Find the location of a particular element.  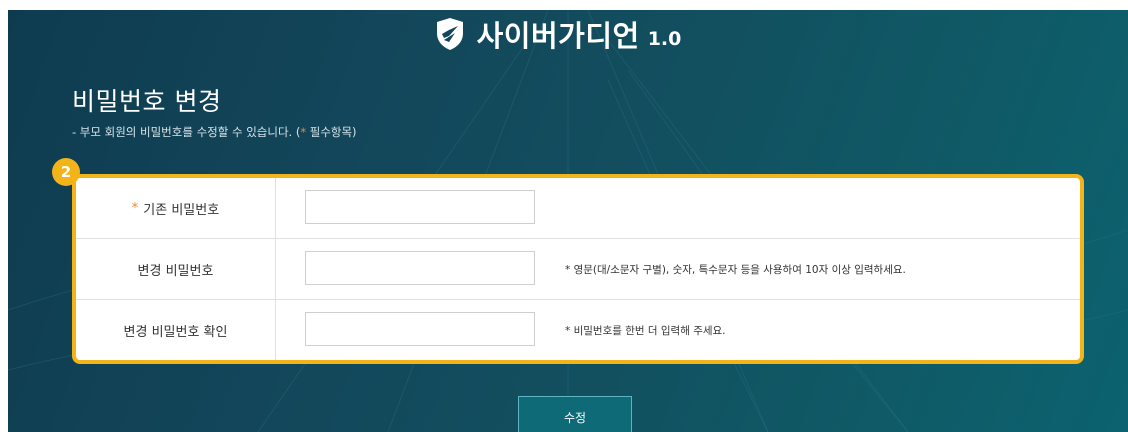

confirm-password-hint: * 비밀번호를 한번 더 입력해 주세요. is located at coordinates (645, 330).